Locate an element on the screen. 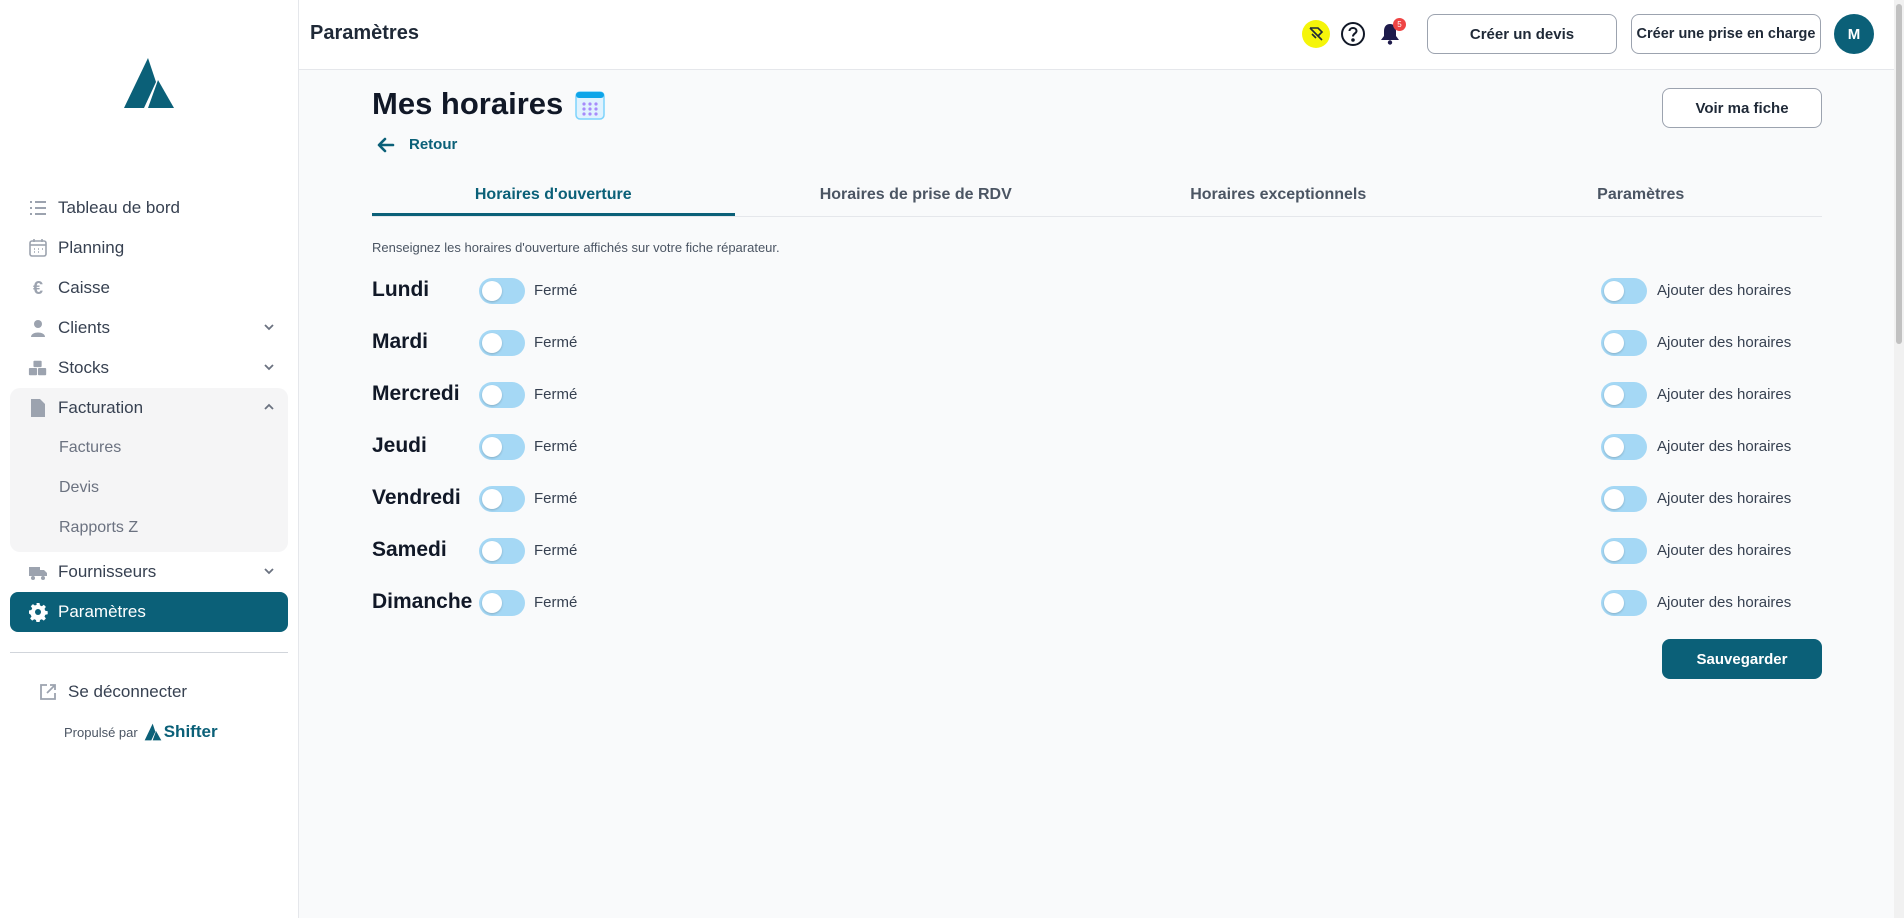 This screenshot has height=918, width=1904. sidebar-item-stocks: Stocks is located at coordinates (149, 368).